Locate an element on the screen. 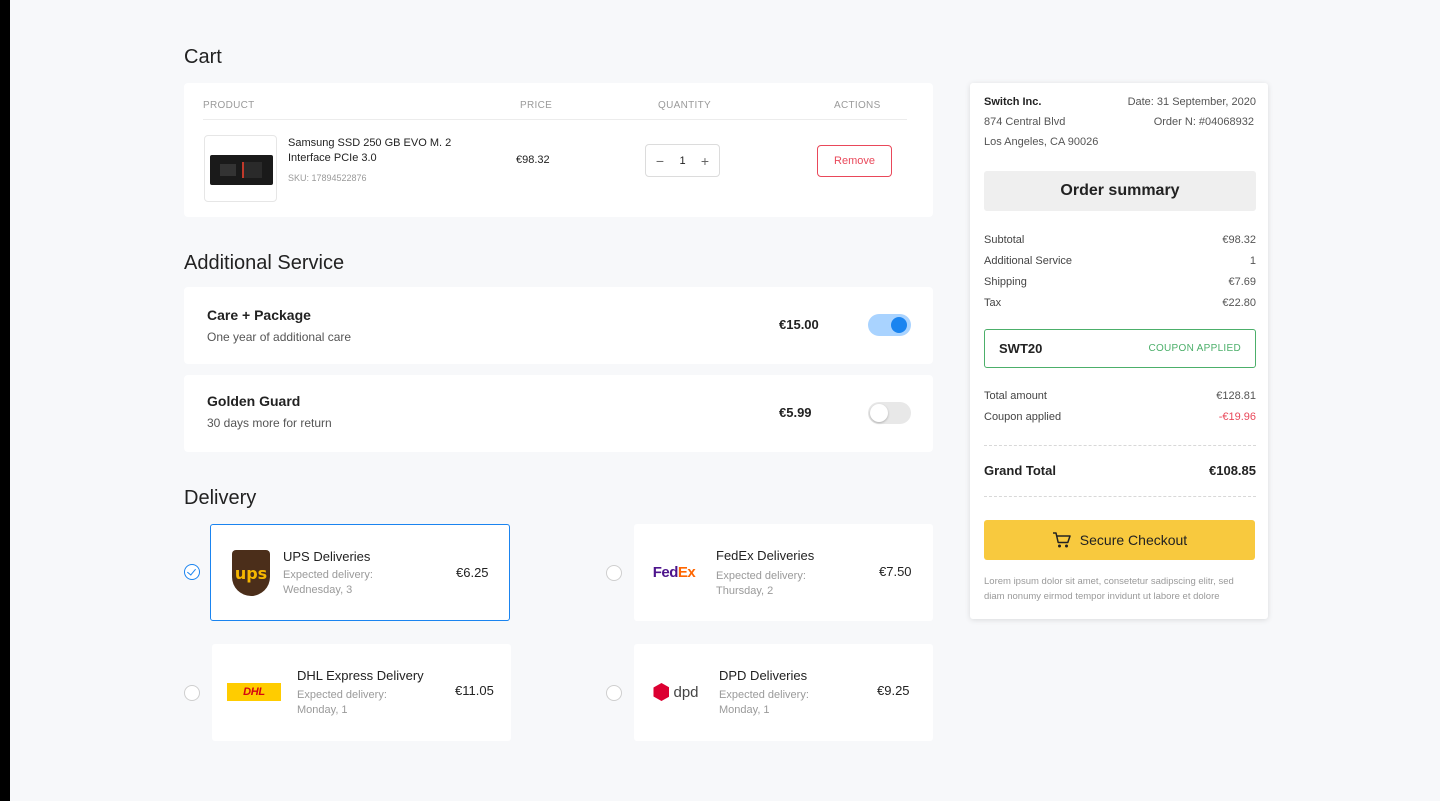 This screenshot has height=801, width=1440. summary-row-coupon-applied: Coupon applied -€19.96 is located at coordinates (1120, 417).